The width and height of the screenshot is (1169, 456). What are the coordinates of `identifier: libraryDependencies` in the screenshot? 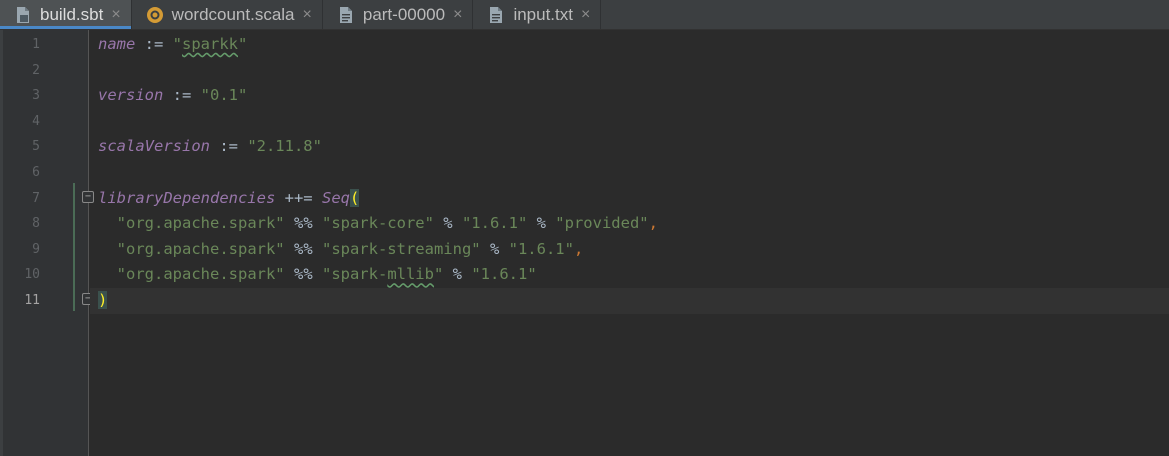 It's located at (187, 197).